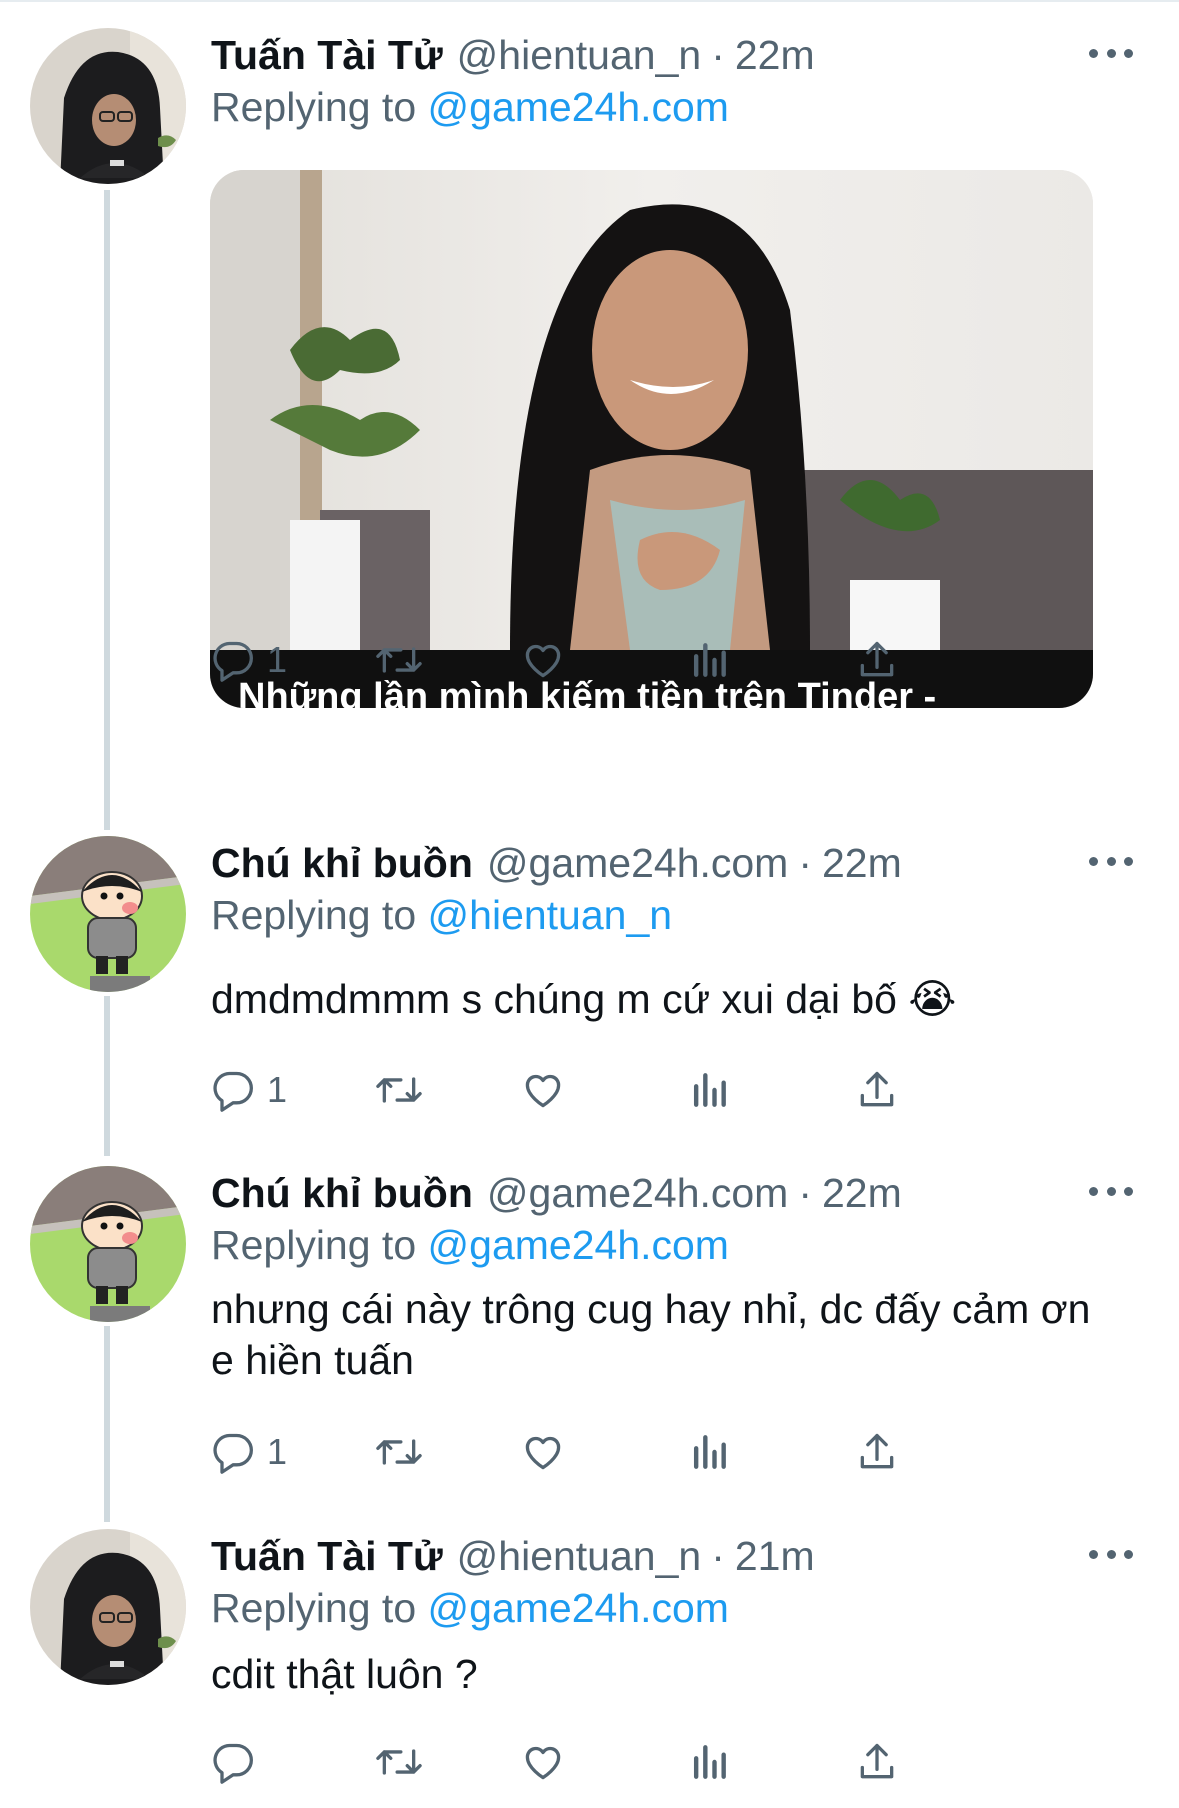  What do you see at coordinates (775, 1556) in the screenshot?
I see `timestamp: 21m` at bounding box center [775, 1556].